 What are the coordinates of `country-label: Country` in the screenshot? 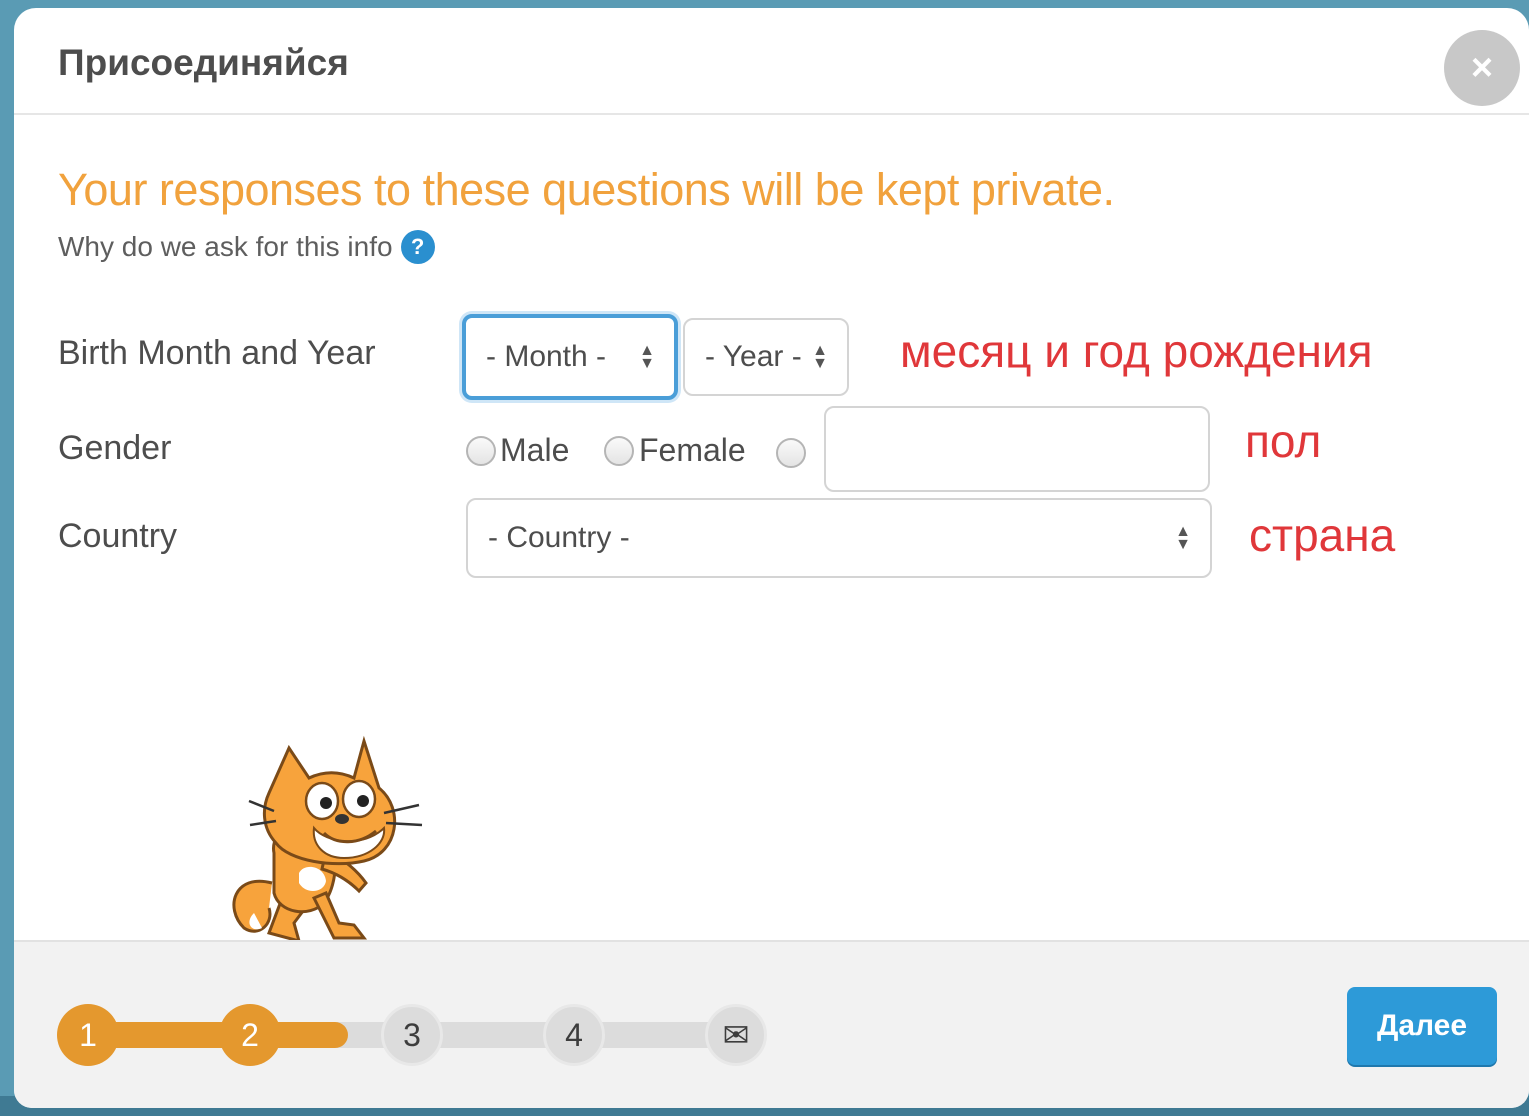 It's located at (118, 536).